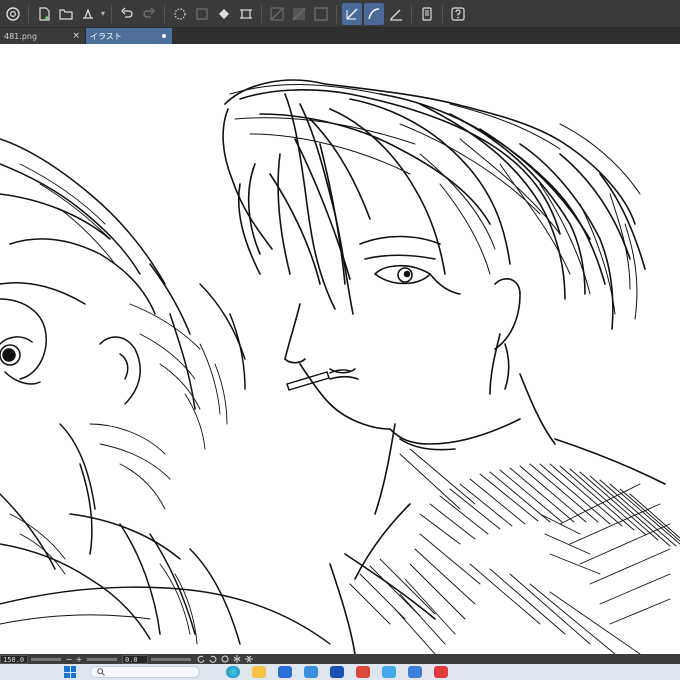 The image size is (680, 680). I want to click on new-file-icon, so click(44, 14).